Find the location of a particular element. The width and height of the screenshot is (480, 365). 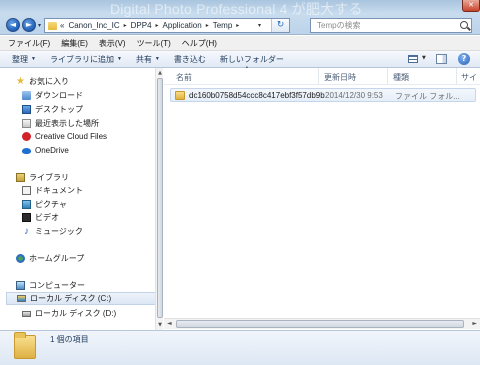

menu-bar: ファイル(F) 編集(E) 表示(V) ツール(T) ヘルプ(H) is located at coordinates (240, 43).